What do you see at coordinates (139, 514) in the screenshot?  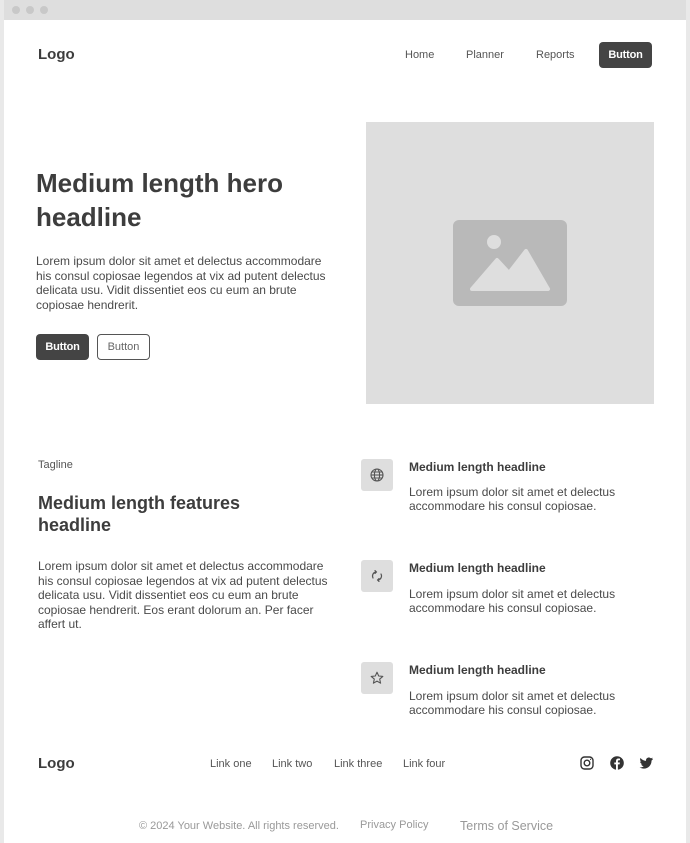 I see `features-headline: Medium length features headline` at bounding box center [139, 514].